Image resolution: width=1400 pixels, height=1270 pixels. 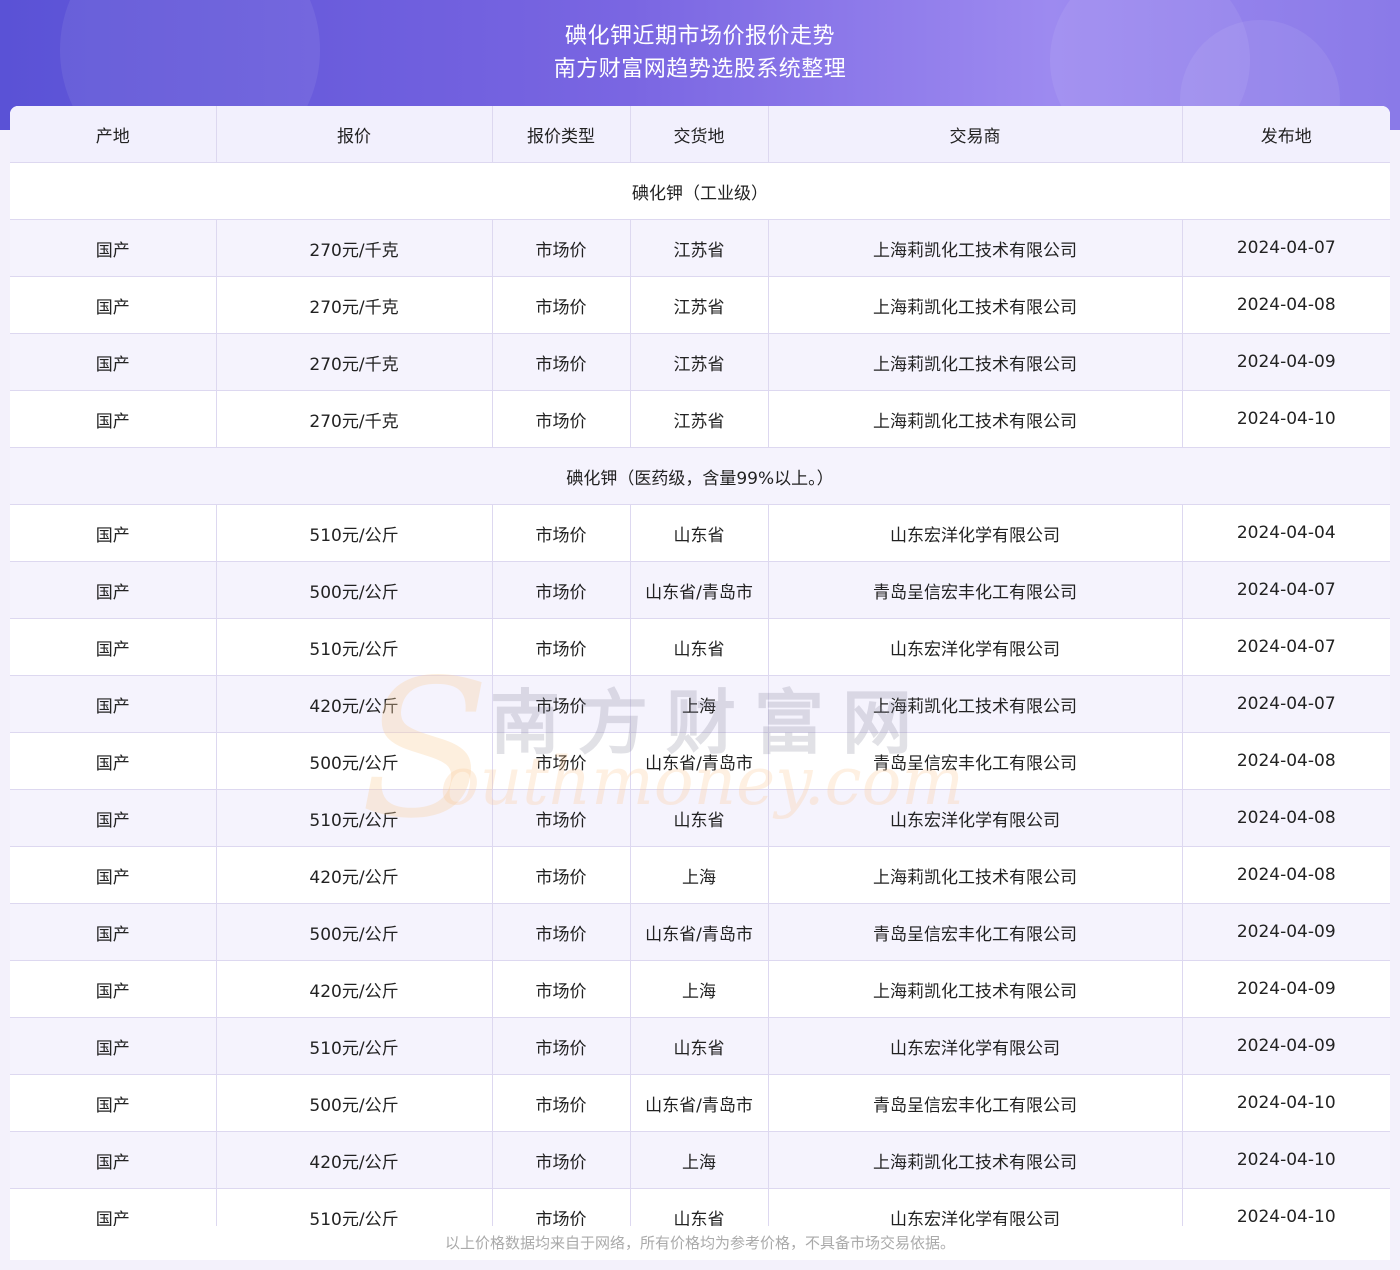 I want to click on column-header: 报价, so click(x=354, y=134).